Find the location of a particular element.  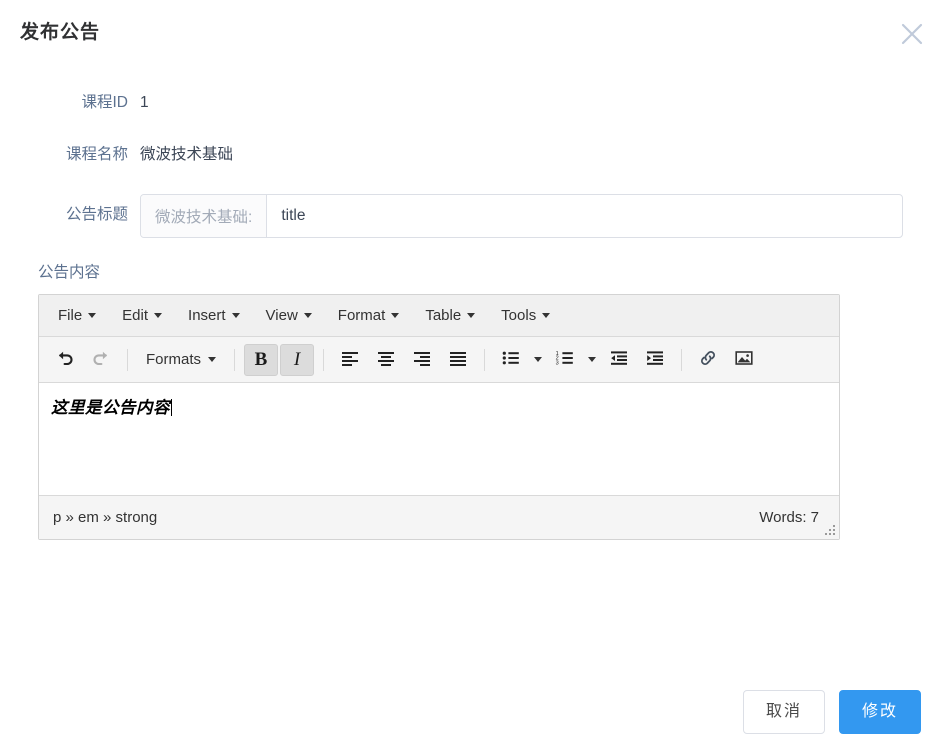

italic-icon: I is located at coordinates (297, 359).